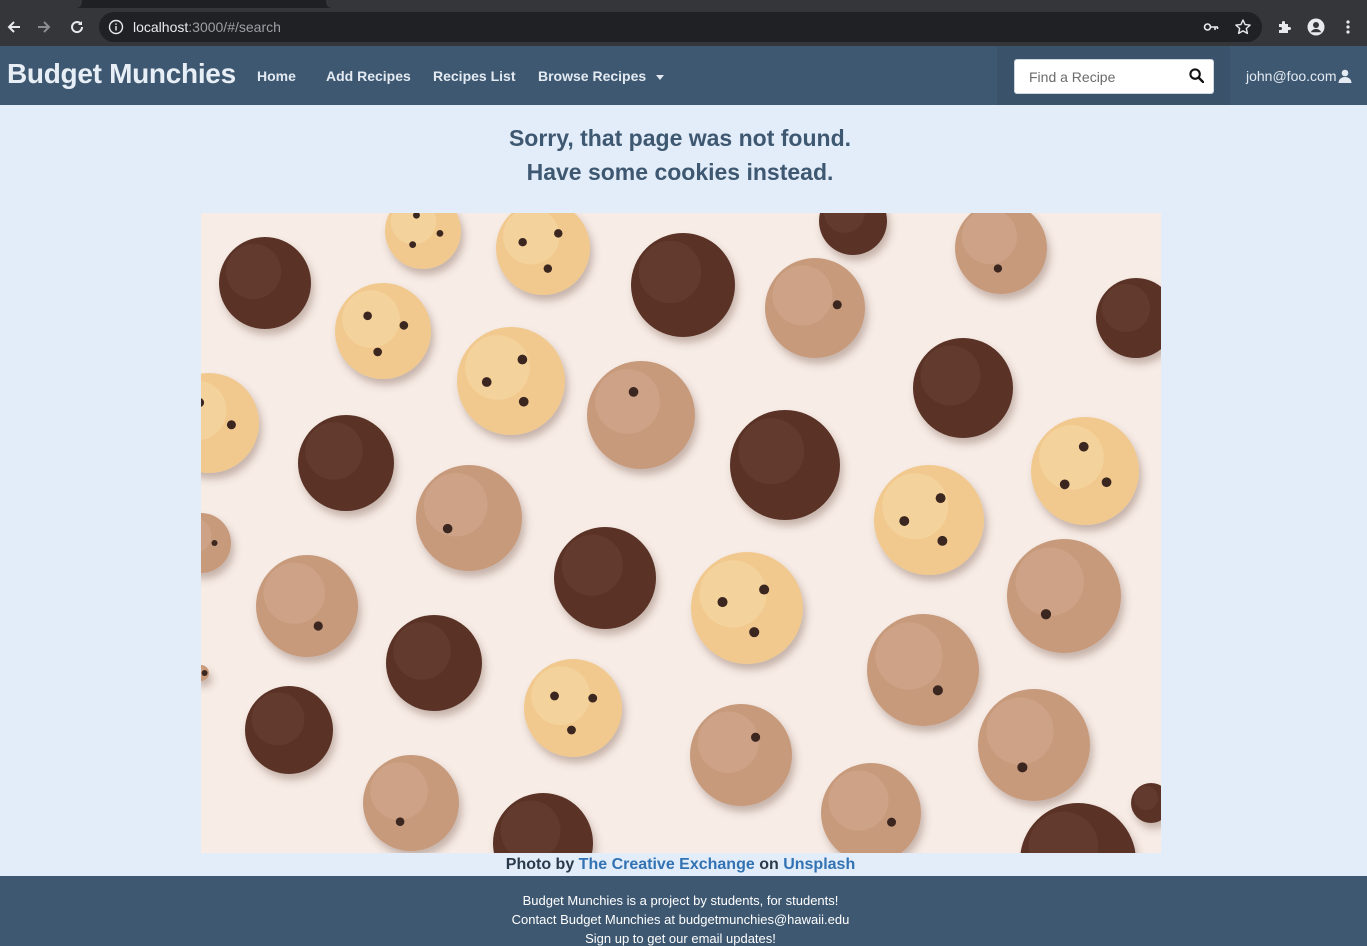 Image resolution: width=1367 pixels, height=946 pixels. Describe the element at coordinates (121, 74) in the screenshot. I see `brand-logo: Budget Munchies` at that location.